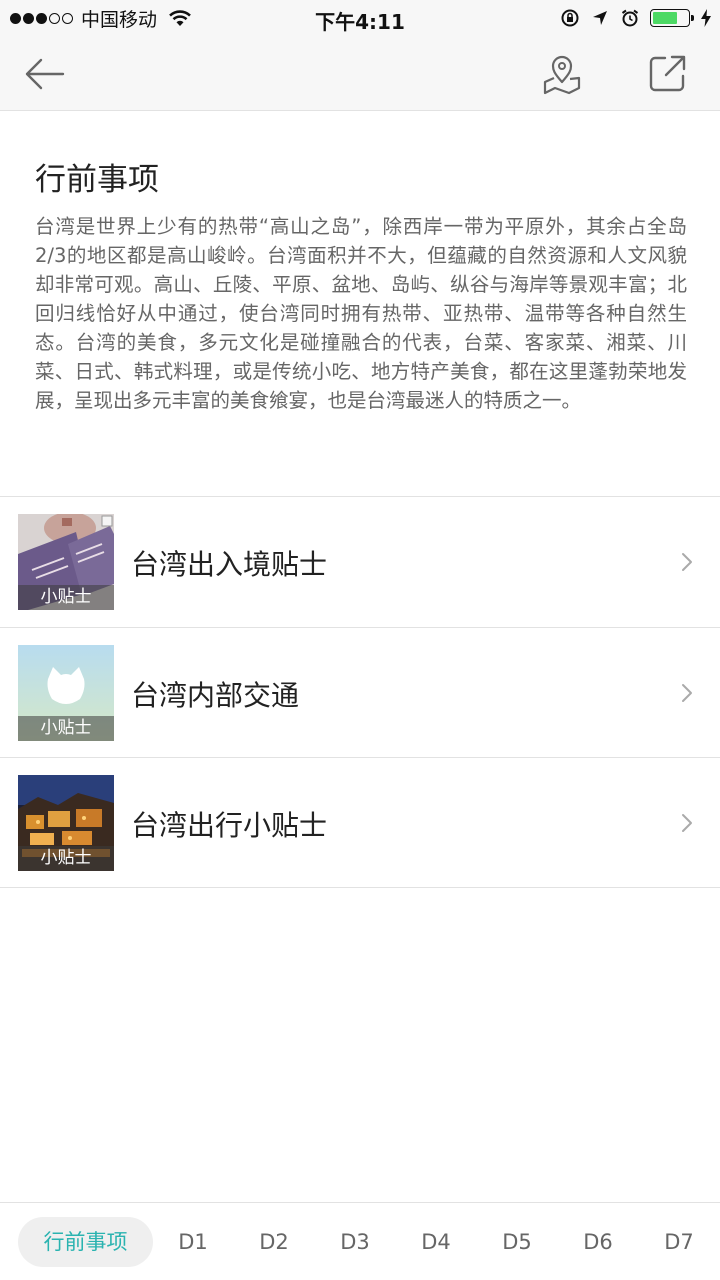  I want to click on tab-d4: D4, so click(436, 1242).